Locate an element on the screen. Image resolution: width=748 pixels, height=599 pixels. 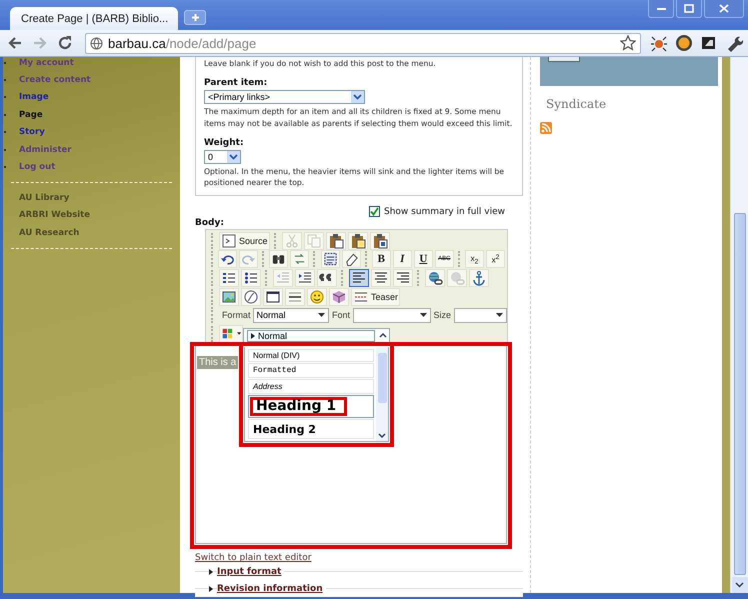
blockquote-button is located at coordinates (327, 277).